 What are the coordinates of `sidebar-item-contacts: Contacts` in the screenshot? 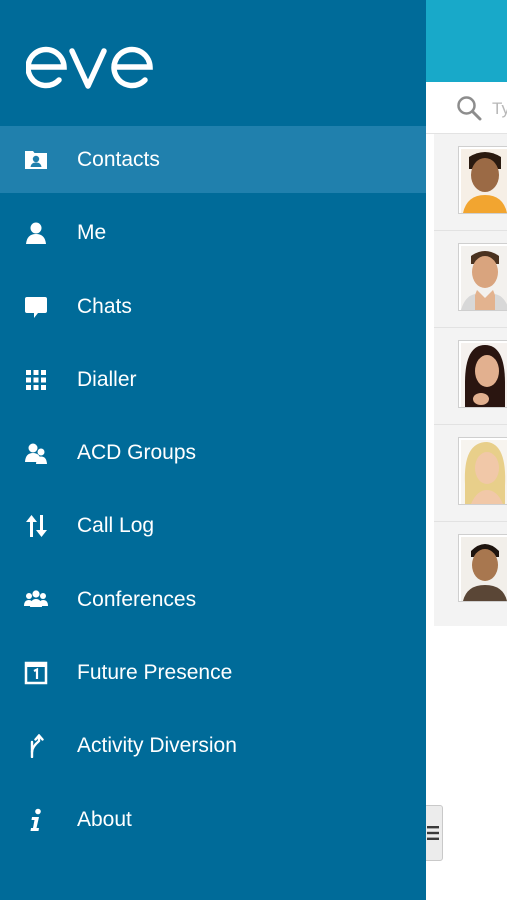 It's located at (213, 159).